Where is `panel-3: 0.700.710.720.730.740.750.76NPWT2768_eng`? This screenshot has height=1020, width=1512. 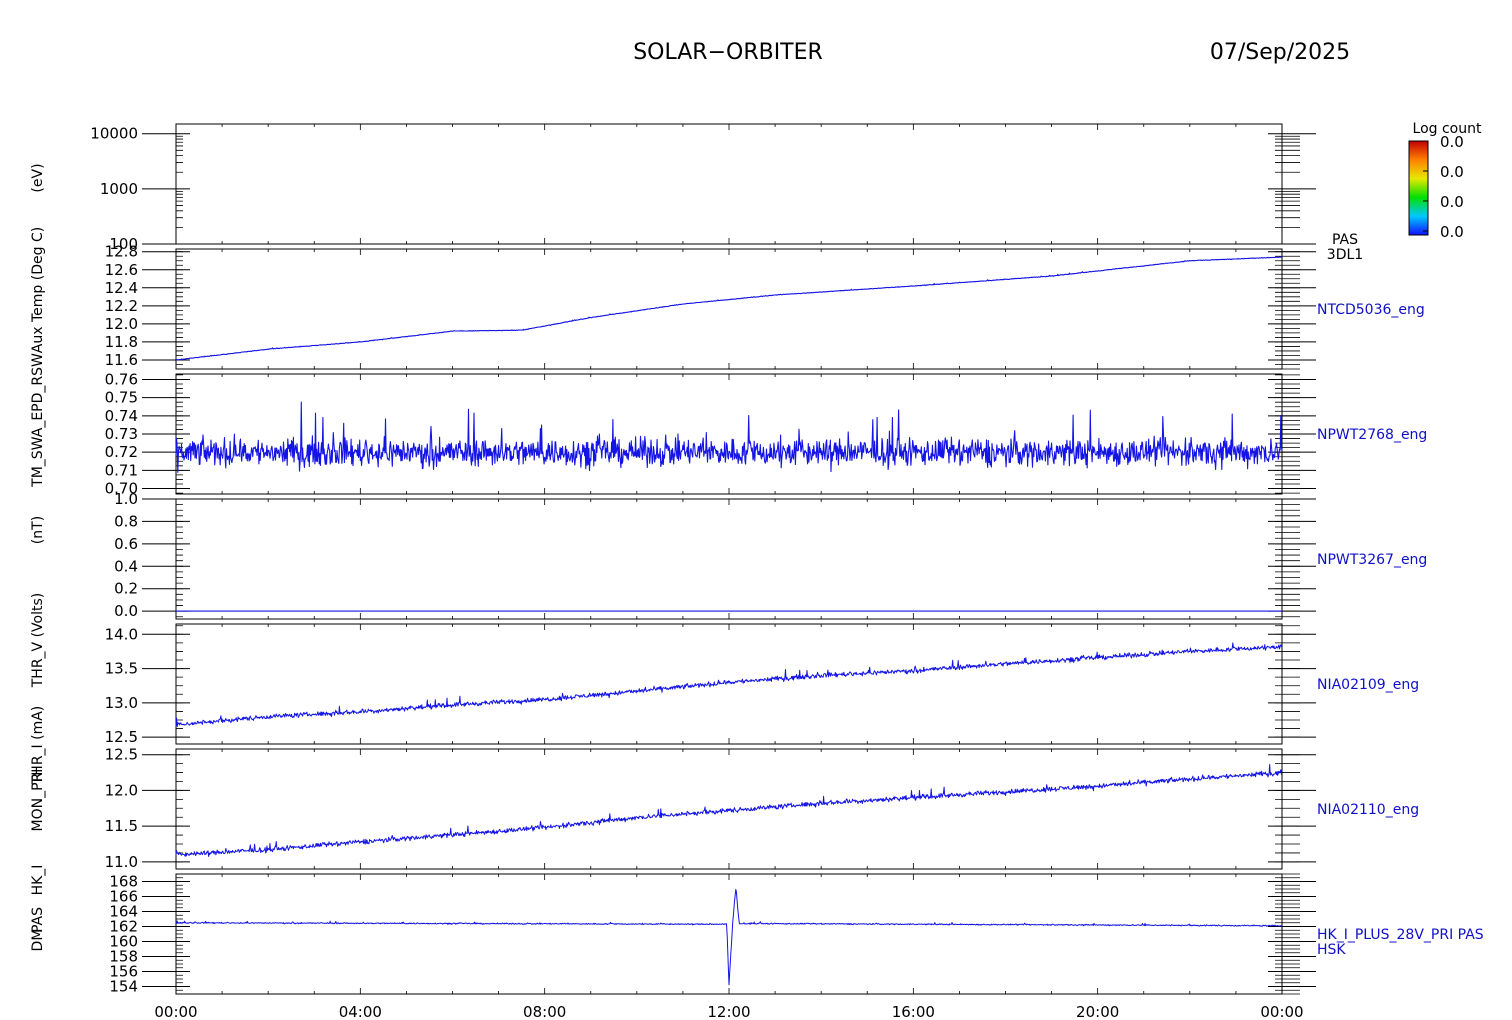
panel-3: 0.700.710.720.730.740.750.76NPWT2768_eng is located at coordinates (766, 433).